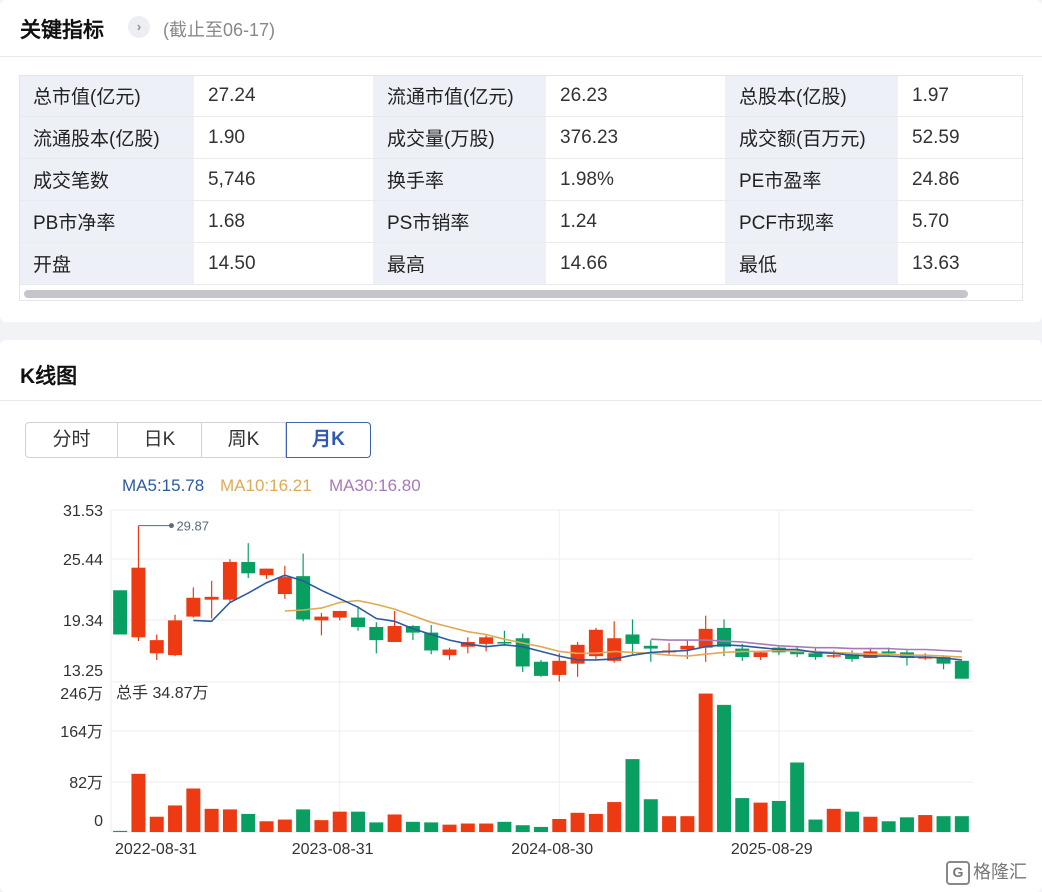  I want to click on tab-intraday: 分时, so click(71, 440).